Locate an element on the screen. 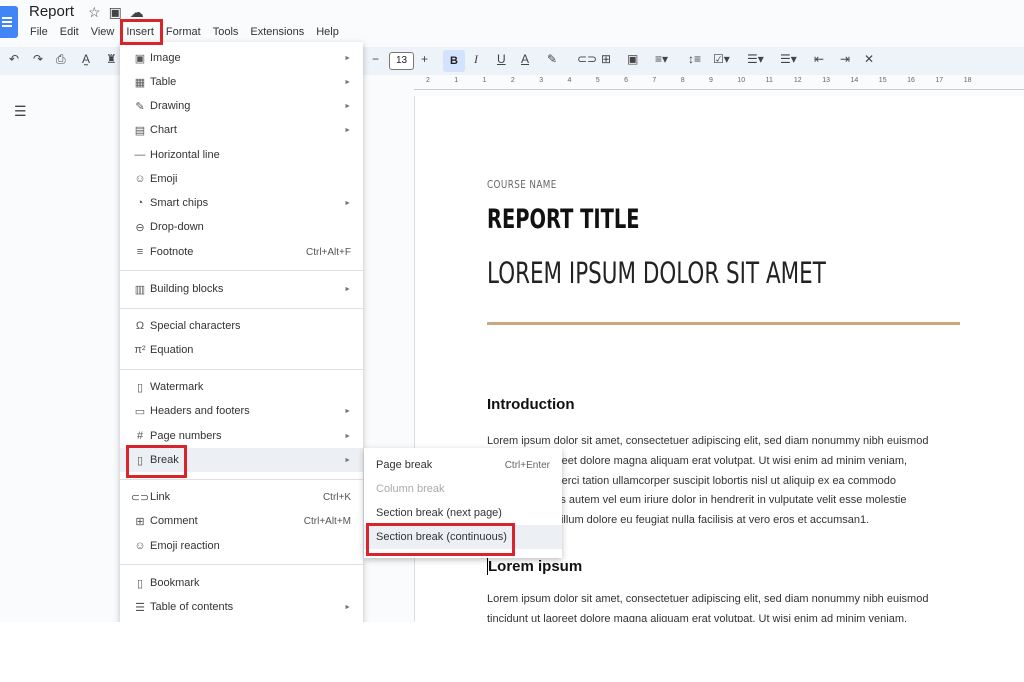 Image resolution: width=1024 pixels, height=682 pixels. submenu-item-page-break: Page break Ctrl+Enter is located at coordinates (463, 465).